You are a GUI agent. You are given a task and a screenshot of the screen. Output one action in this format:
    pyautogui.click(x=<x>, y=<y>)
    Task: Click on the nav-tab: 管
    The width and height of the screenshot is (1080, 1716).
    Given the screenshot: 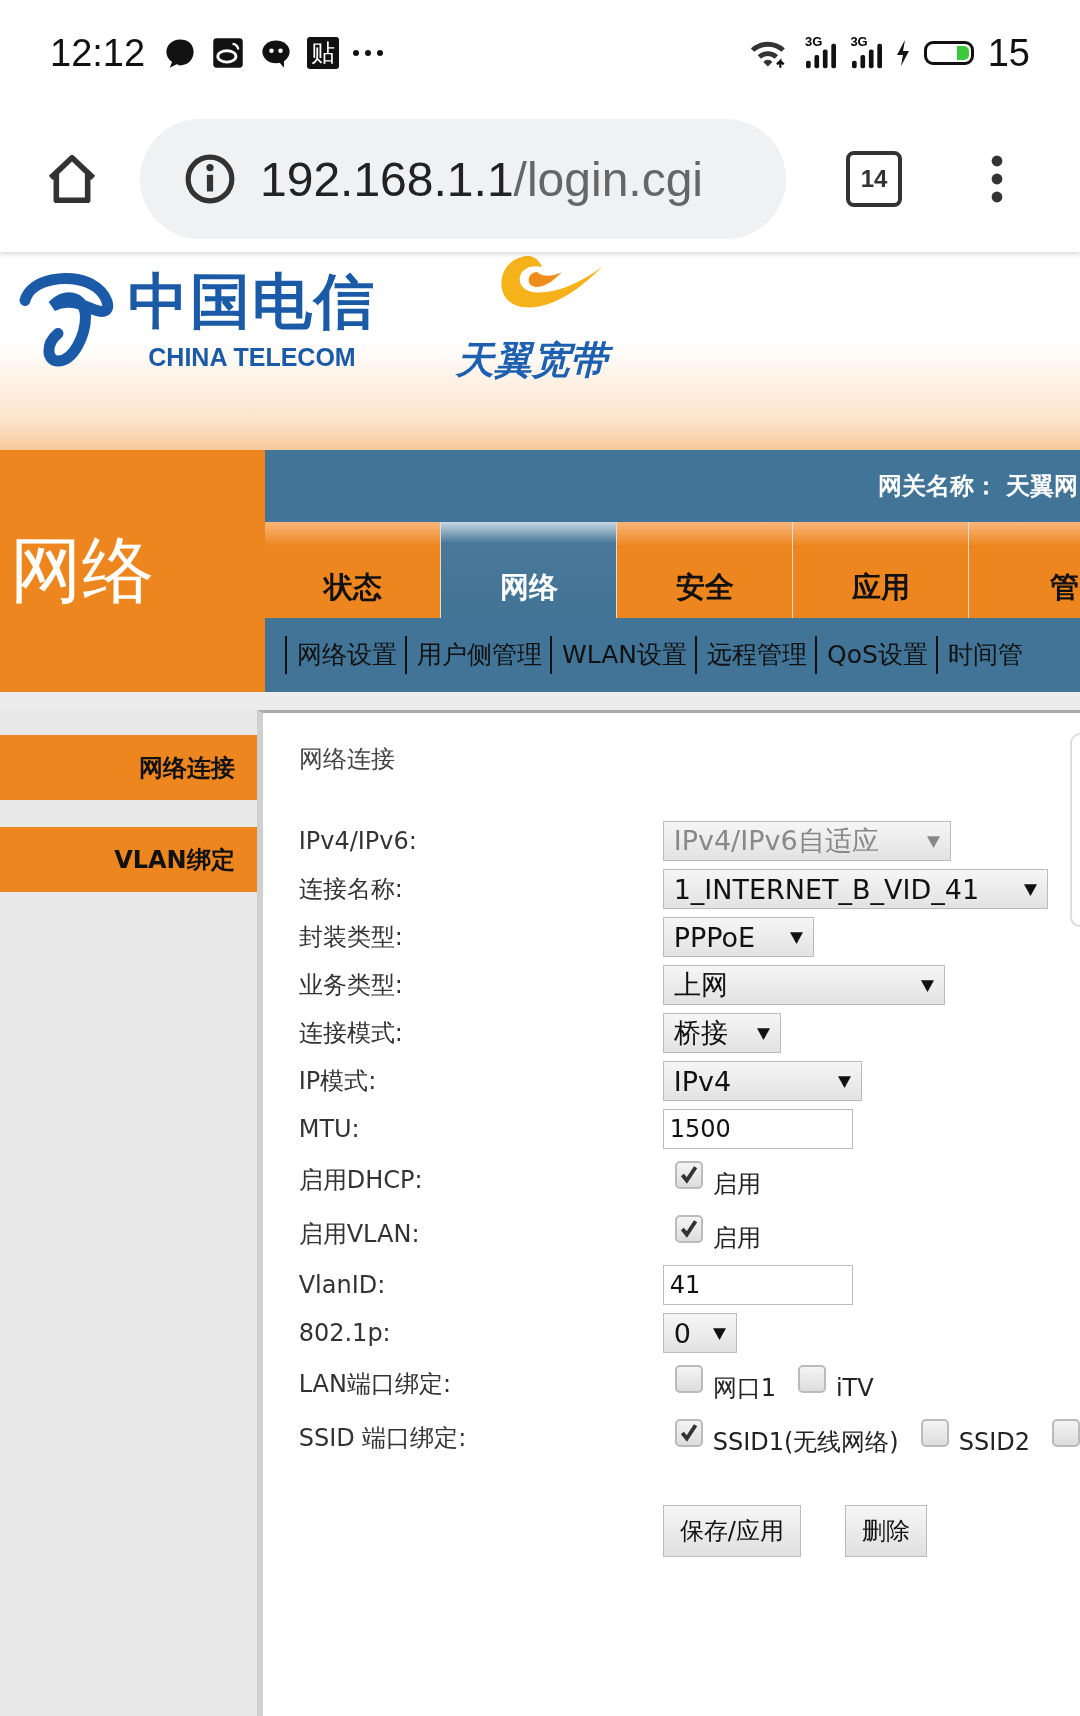 What is the action you would take?
    pyautogui.click(x=1024, y=570)
    